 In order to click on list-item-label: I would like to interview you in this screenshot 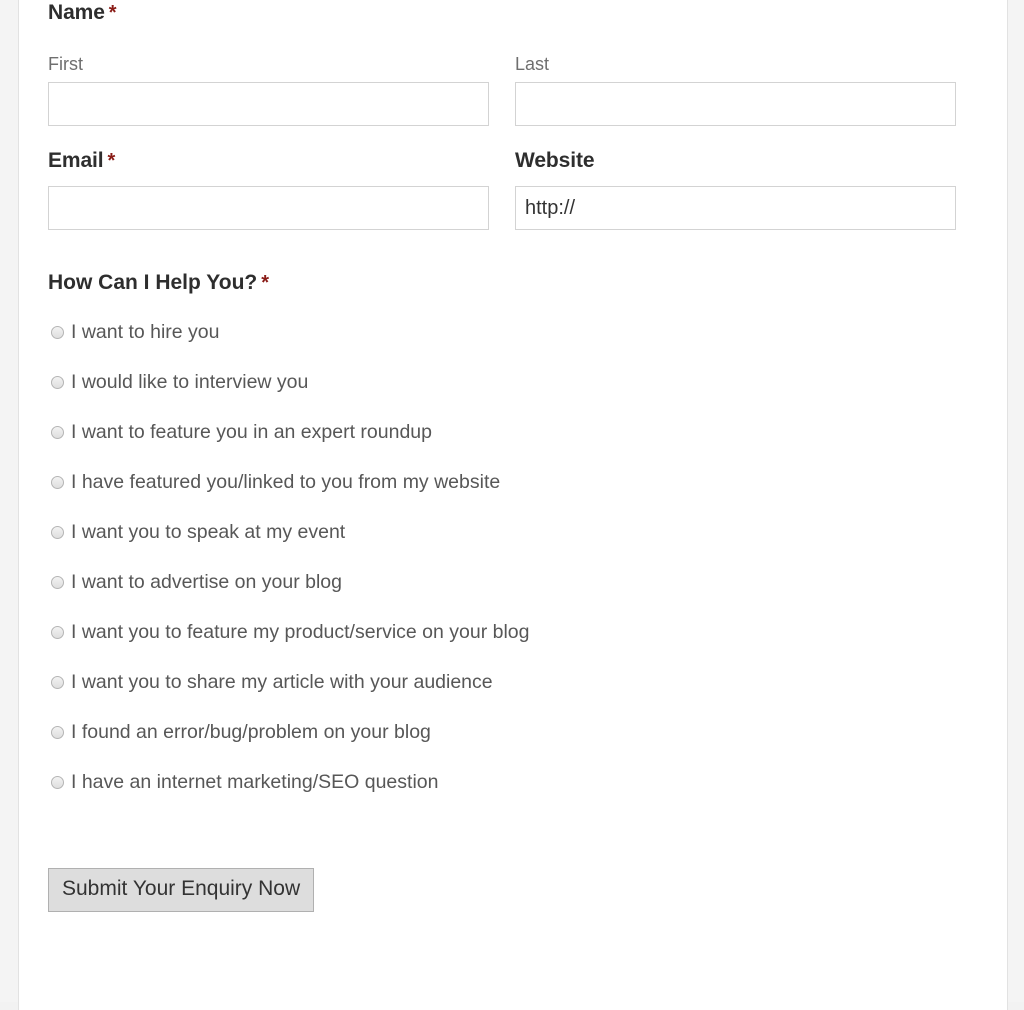, I will do `click(190, 382)`.